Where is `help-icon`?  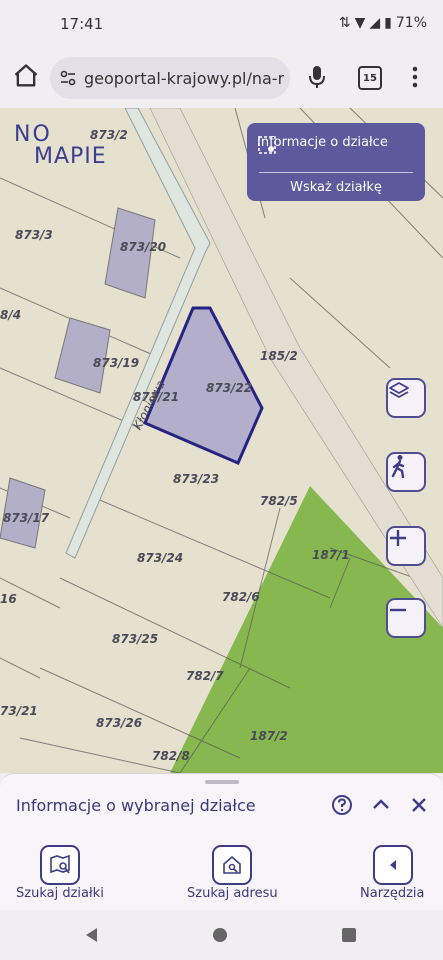
help-icon is located at coordinates (342, 805).